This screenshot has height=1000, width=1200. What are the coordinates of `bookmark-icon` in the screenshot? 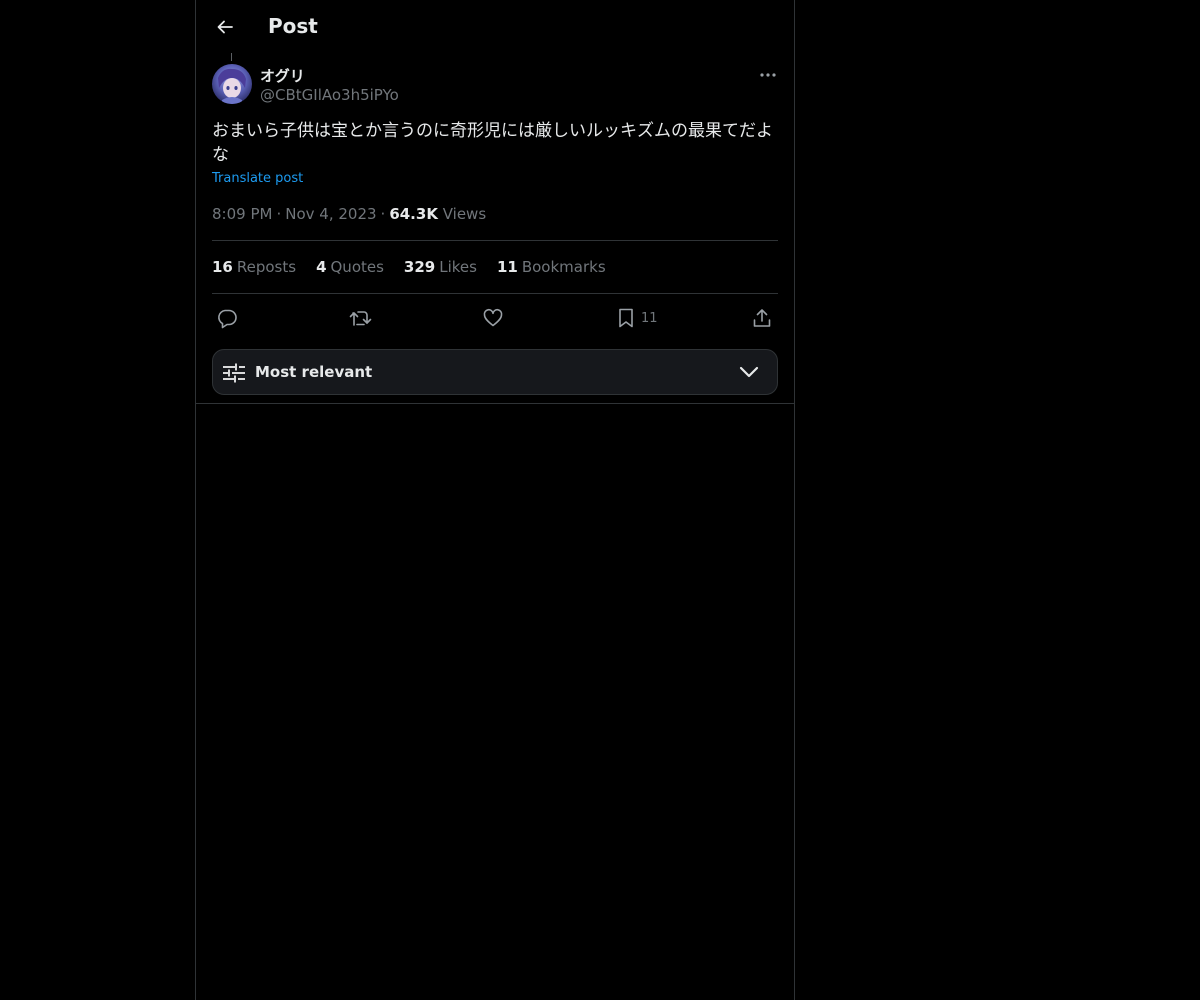 It's located at (626, 318).